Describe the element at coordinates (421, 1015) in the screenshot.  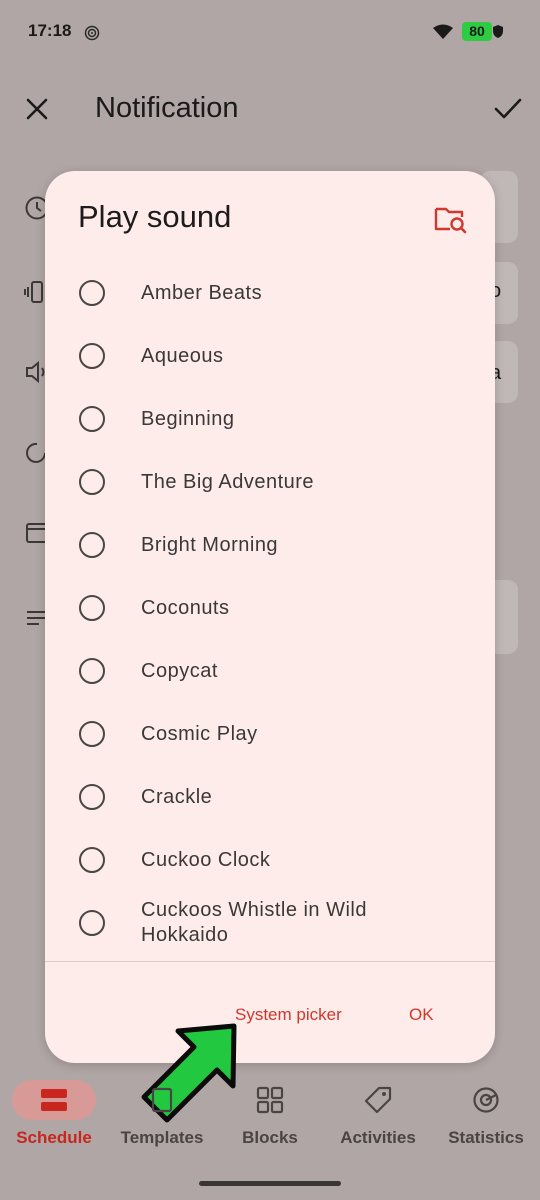
I see `ok-button: OK` at that location.